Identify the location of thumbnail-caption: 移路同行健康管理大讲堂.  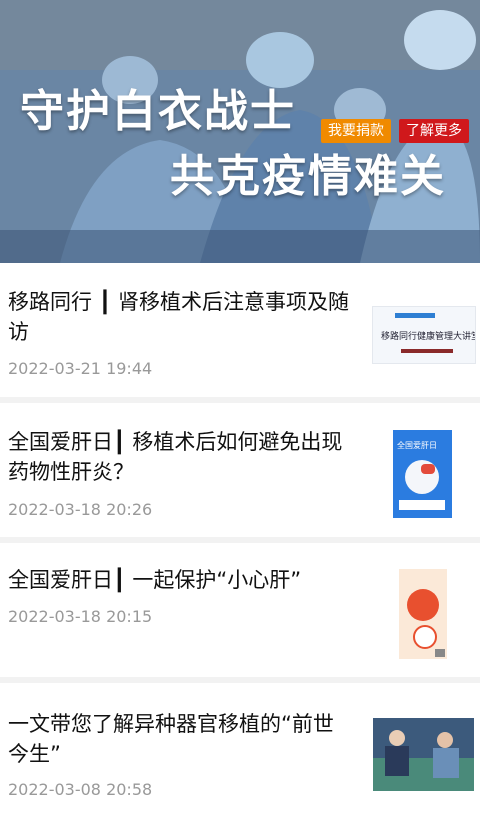
(428, 337).